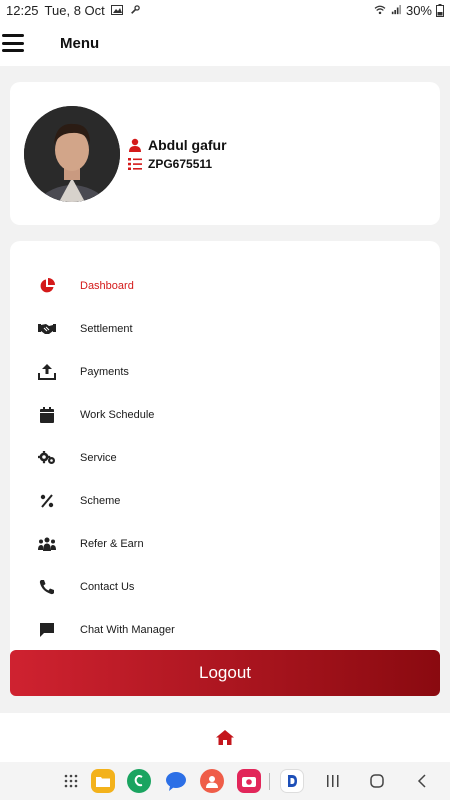 This screenshot has height=800, width=450. Describe the element at coordinates (71, 781) in the screenshot. I see `app-drawer-icon` at that location.